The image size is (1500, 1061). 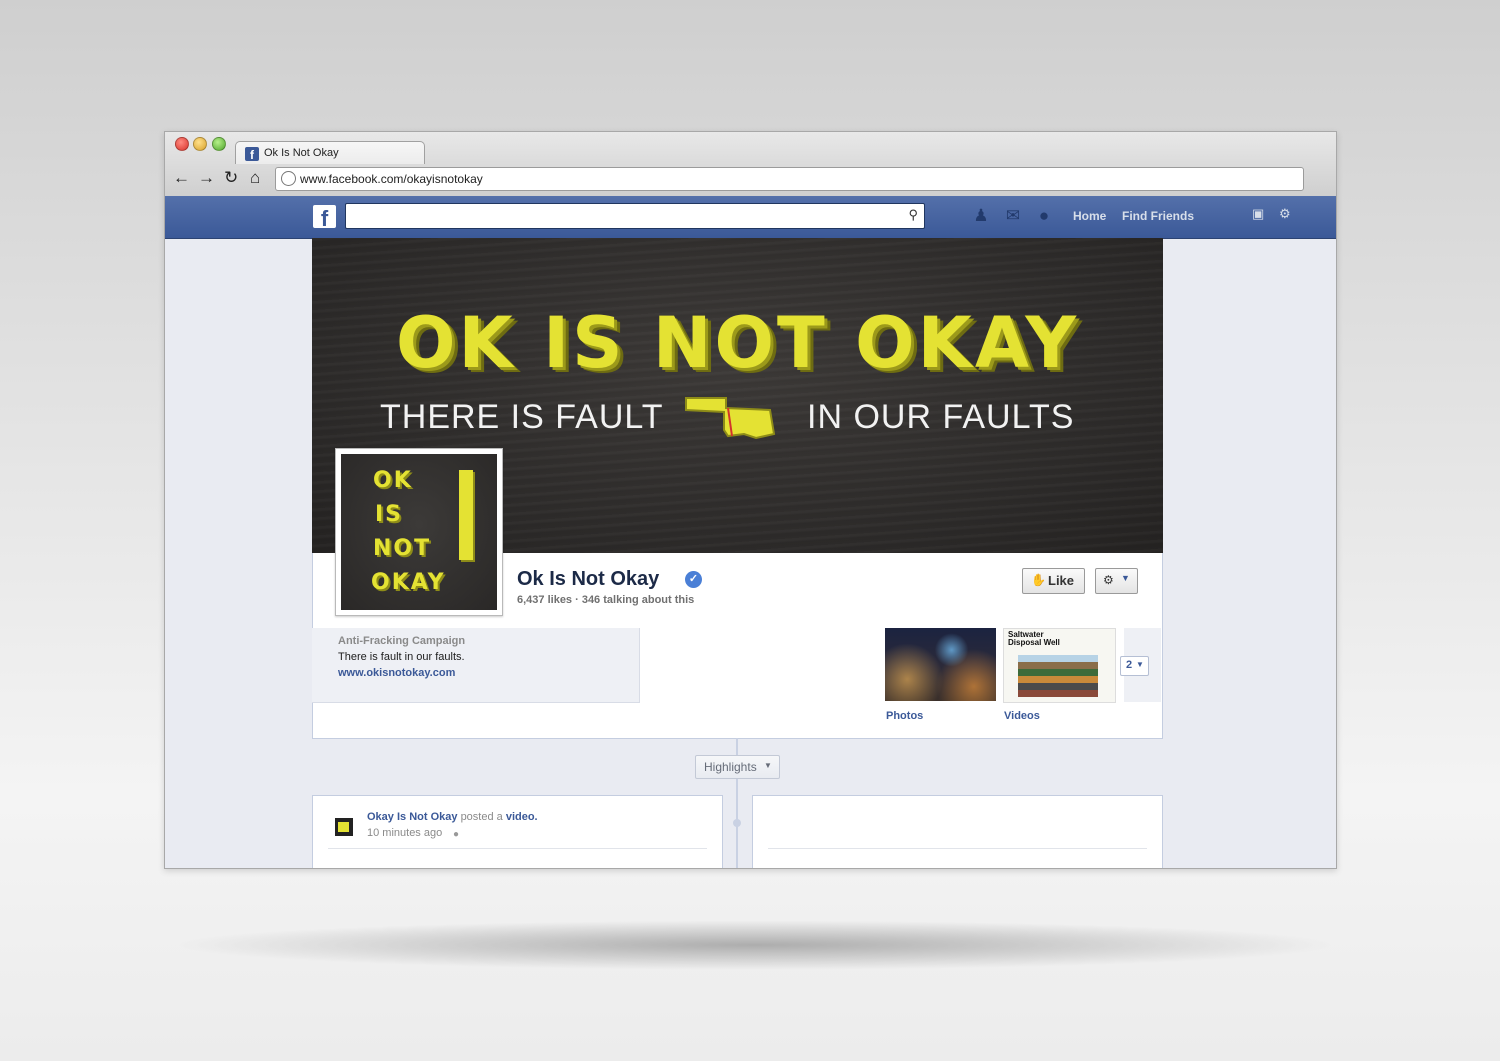 I want to click on facebook-favicon-icon: f, so click(x=252, y=154).